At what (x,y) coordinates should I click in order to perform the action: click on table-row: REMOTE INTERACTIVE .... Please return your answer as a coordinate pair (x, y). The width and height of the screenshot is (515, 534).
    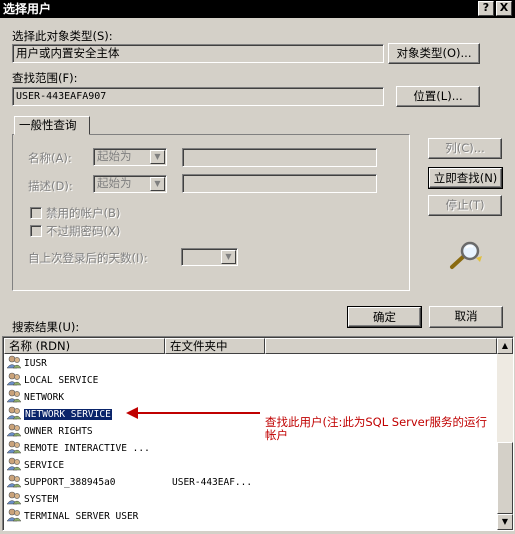
    Looking at the image, I should click on (251, 448).